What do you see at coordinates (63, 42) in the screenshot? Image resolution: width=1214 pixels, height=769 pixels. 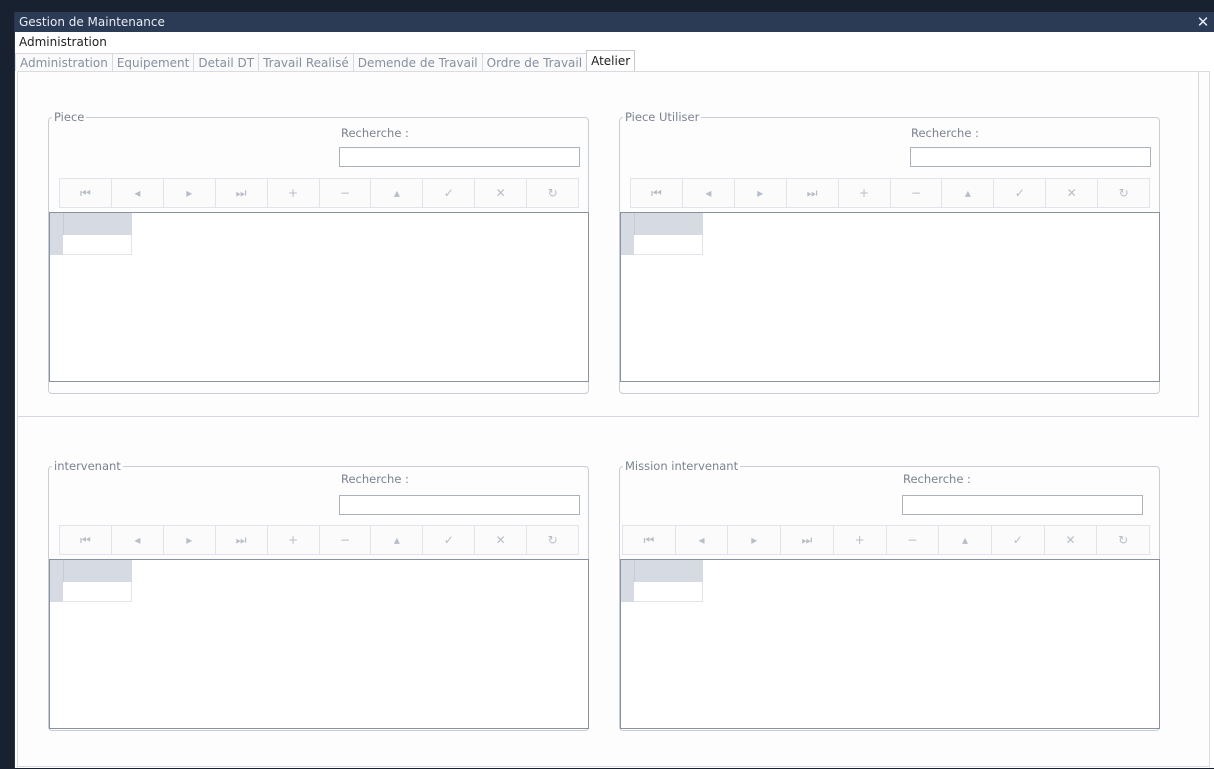 I see `menu-administration: Administration` at bounding box center [63, 42].